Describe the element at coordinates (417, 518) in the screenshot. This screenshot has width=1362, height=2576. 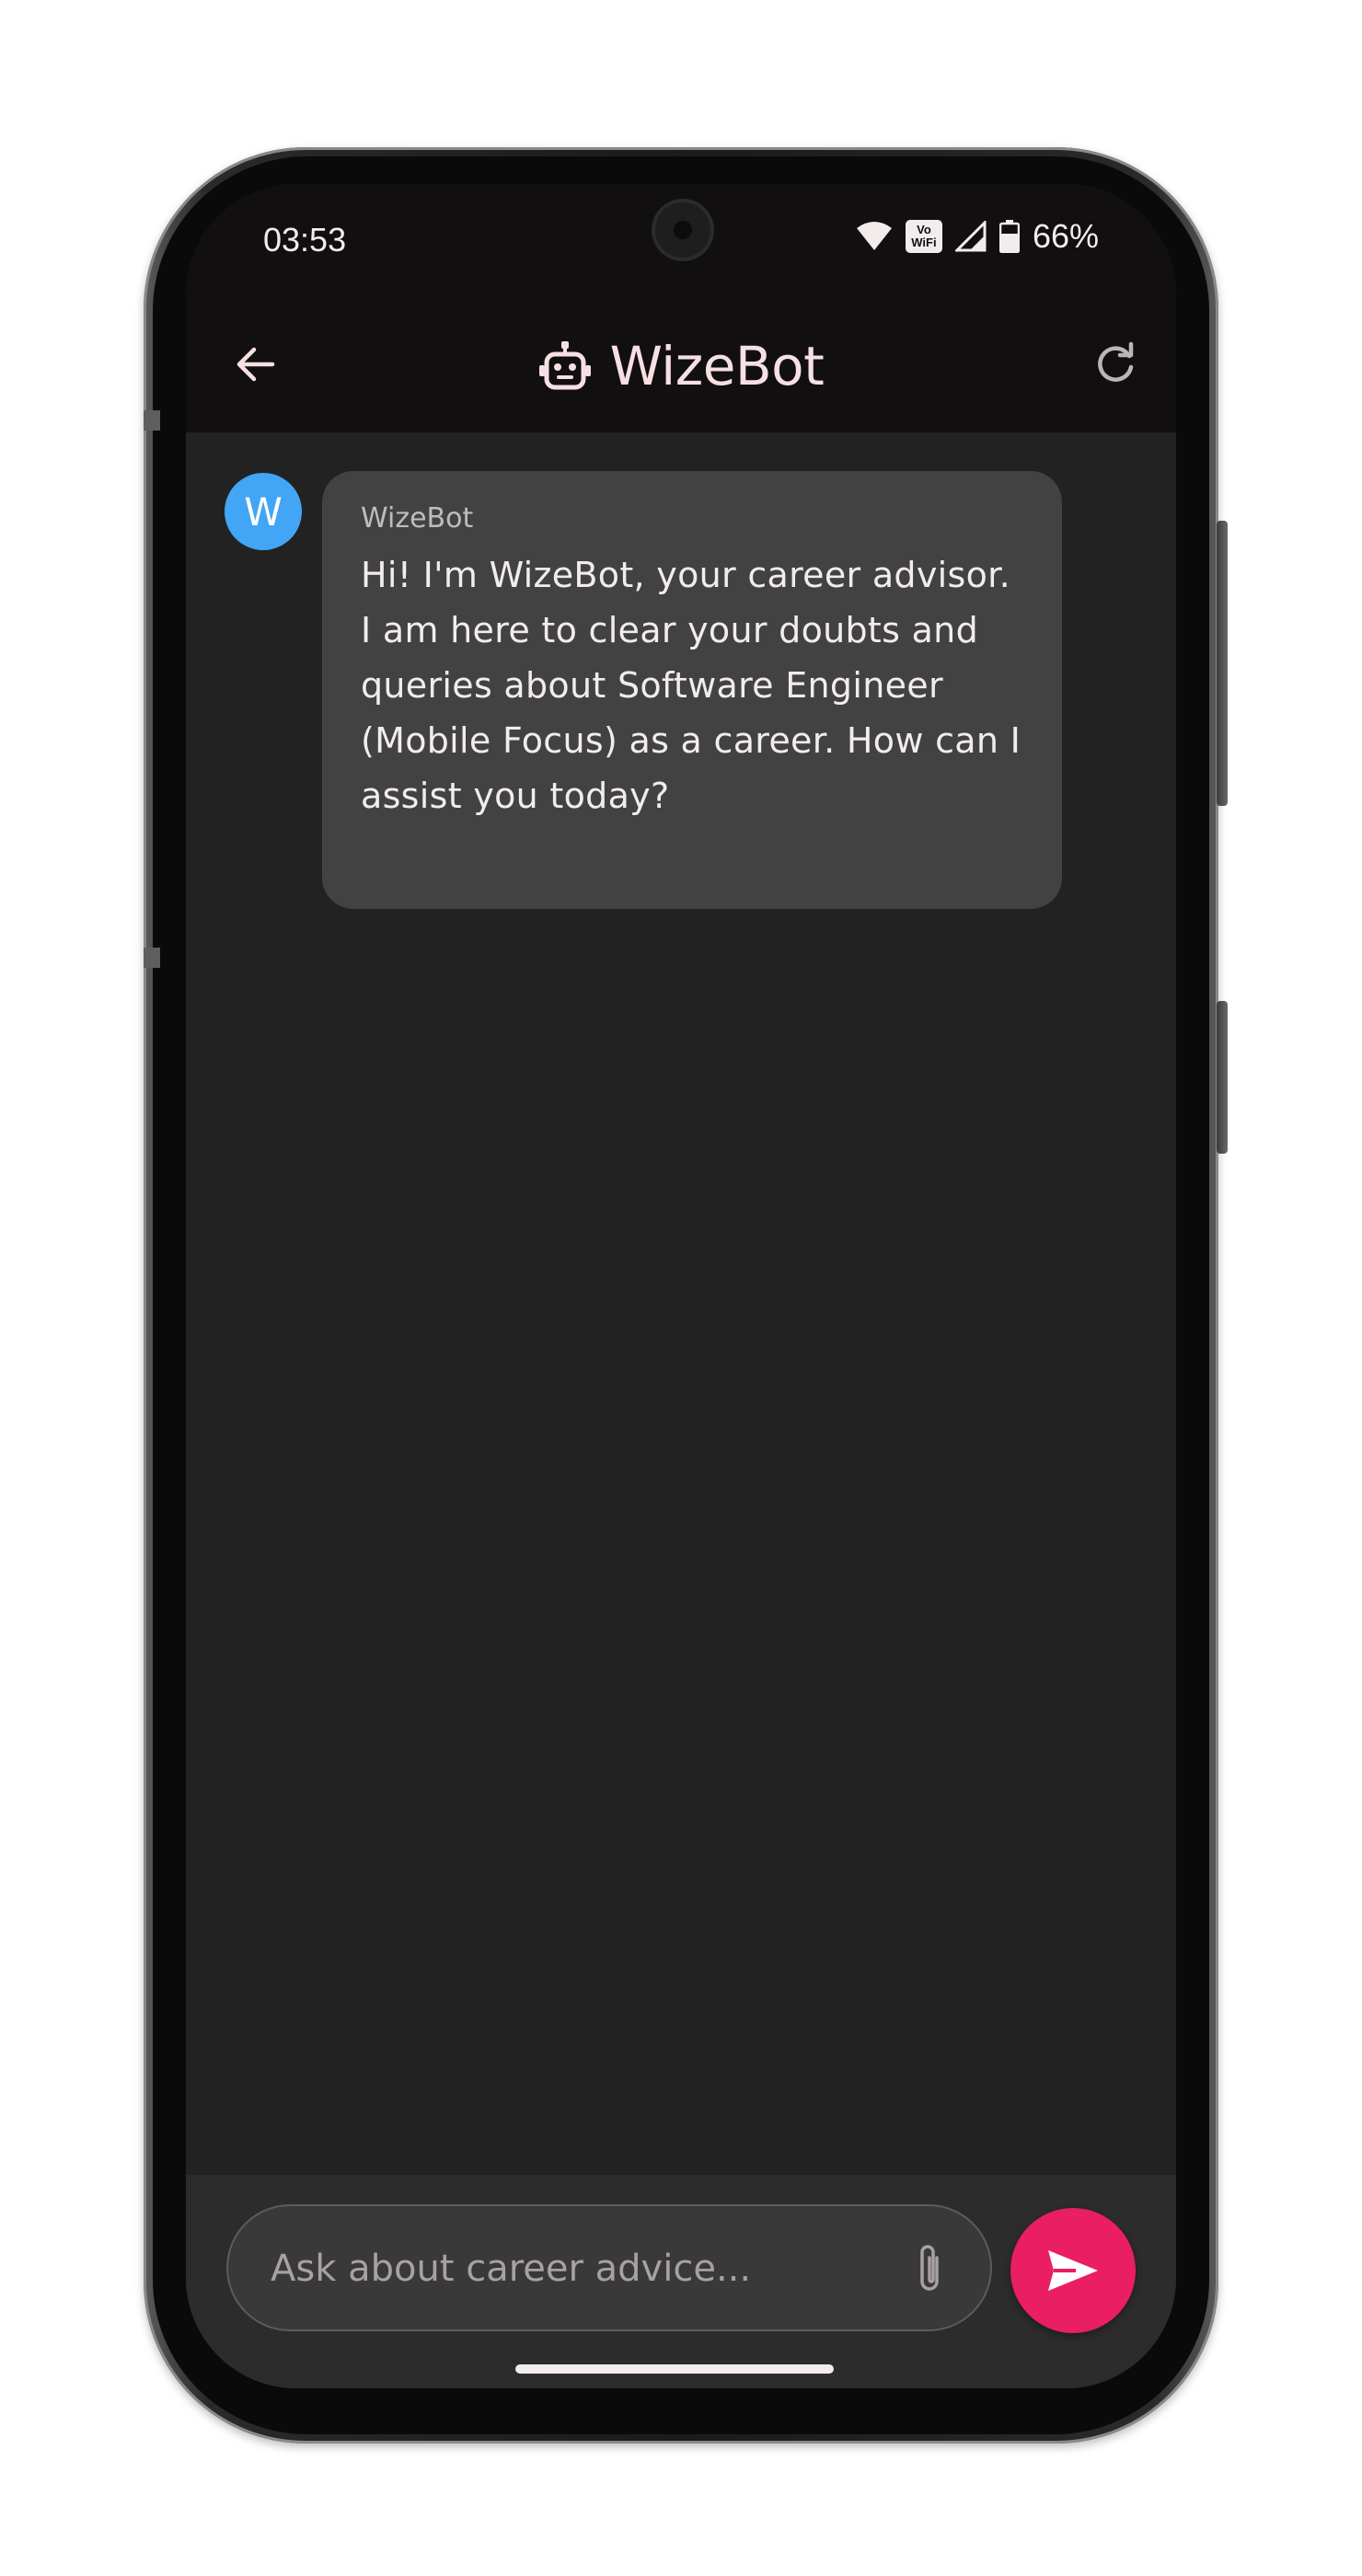
I see `message-sender: WizeBot` at that location.